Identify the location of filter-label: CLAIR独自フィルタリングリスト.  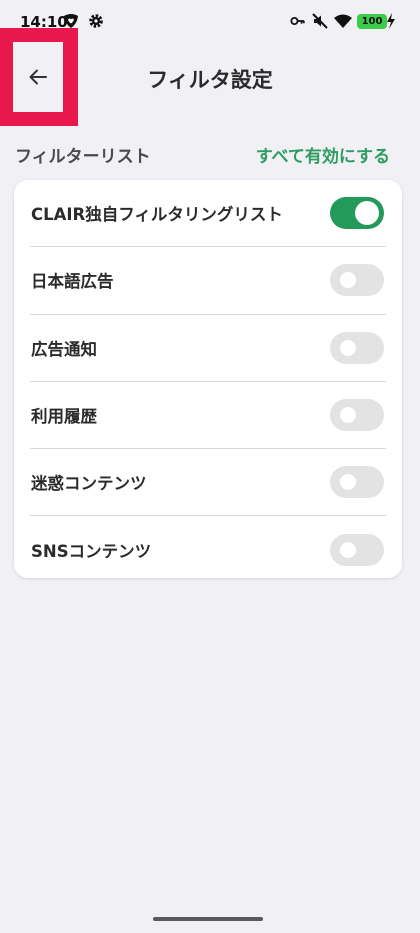
(157, 215).